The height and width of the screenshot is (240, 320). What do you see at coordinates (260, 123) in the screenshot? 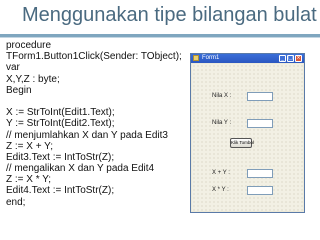
I see `edit2-input` at bounding box center [260, 123].